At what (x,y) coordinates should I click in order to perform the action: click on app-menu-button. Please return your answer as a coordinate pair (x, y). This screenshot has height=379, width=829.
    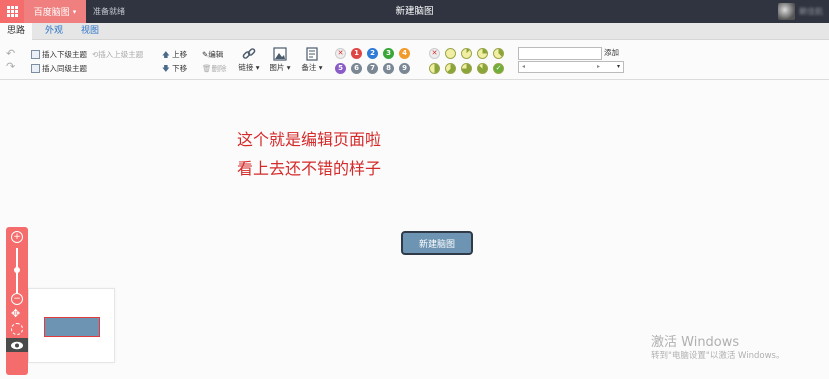
    Looking at the image, I should click on (12, 11).